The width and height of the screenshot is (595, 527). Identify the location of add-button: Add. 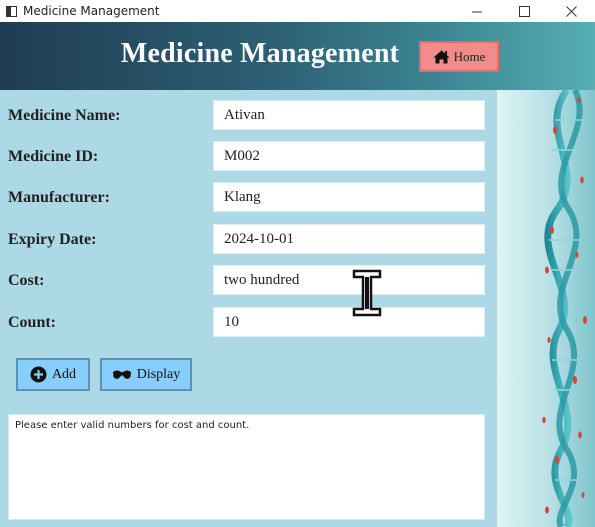
(53, 374).